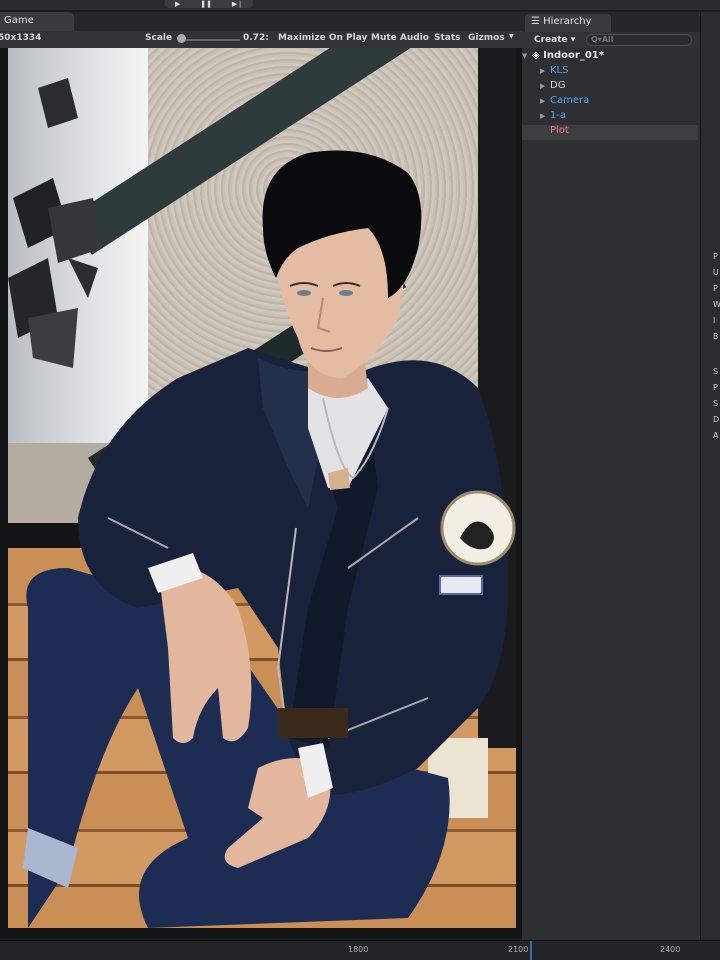 The height and width of the screenshot is (960, 720). I want to click on scale-slider-track, so click(210, 40).